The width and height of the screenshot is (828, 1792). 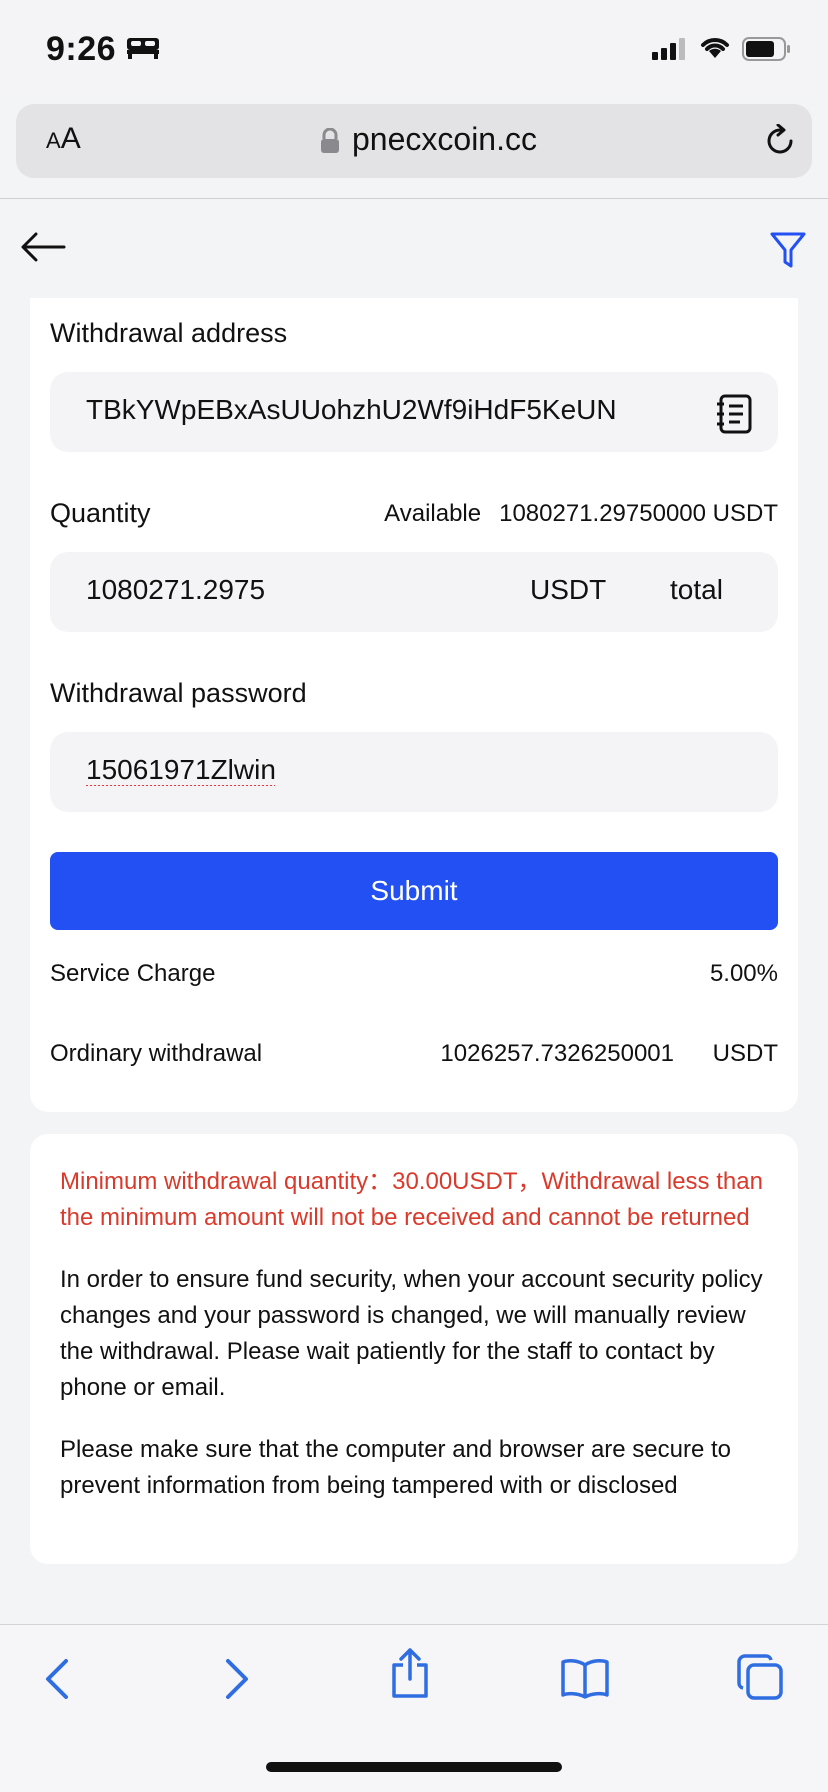 What do you see at coordinates (414, 891) in the screenshot?
I see `submit-button: Submit` at bounding box center [414, 891].